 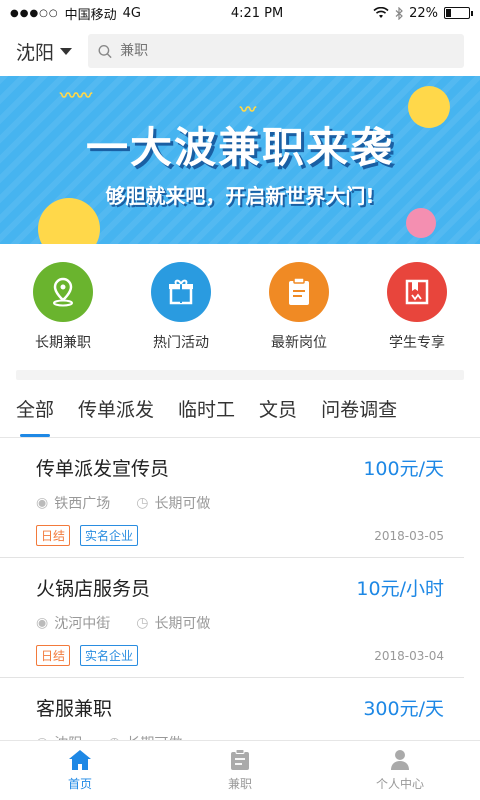 What do you see at coordinates (403, 469) in the screenshot?
I see `job-pay: 100元/天` at bounding box center [403, 469].